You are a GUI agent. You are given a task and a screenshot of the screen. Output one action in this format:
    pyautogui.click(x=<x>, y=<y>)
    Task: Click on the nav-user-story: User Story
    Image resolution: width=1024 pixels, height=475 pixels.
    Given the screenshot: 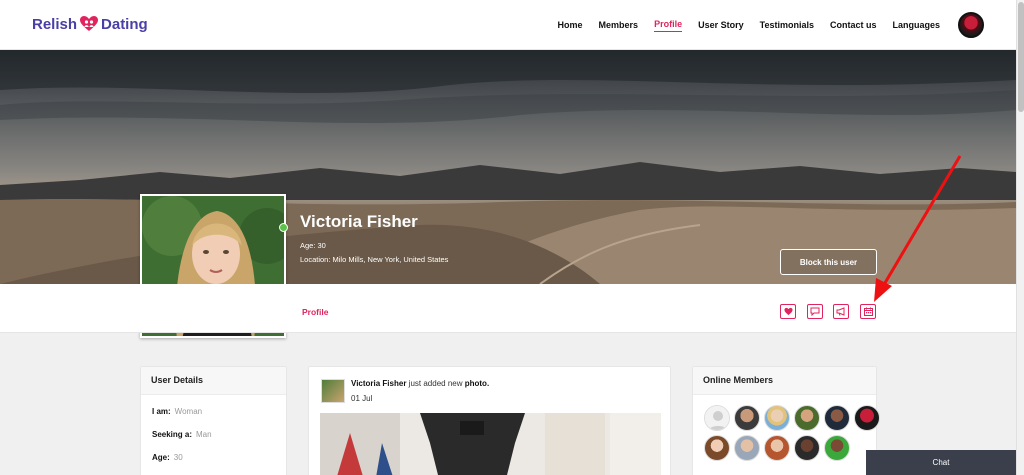 What is the action you would take?
    pyautogui.click(x=721, y=25)
    